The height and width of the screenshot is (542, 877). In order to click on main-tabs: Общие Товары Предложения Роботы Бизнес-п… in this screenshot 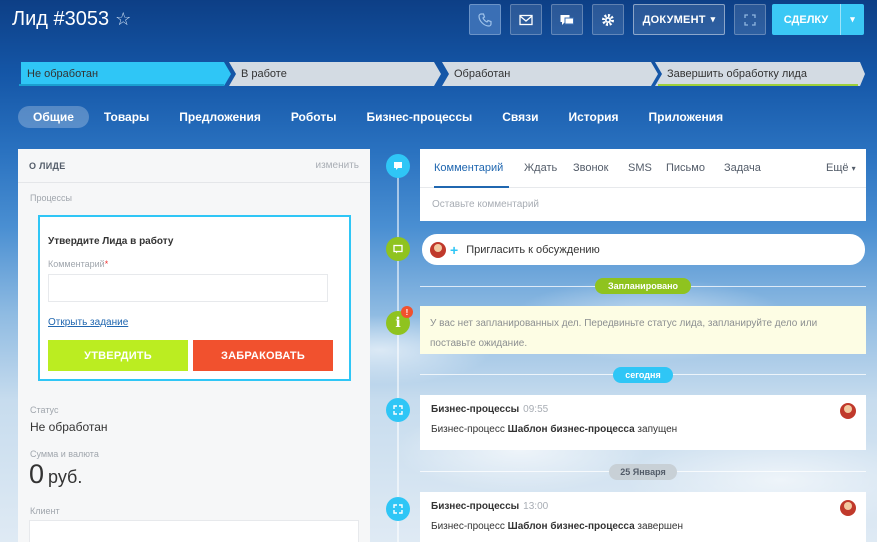, I will do `click(378, 117)`.